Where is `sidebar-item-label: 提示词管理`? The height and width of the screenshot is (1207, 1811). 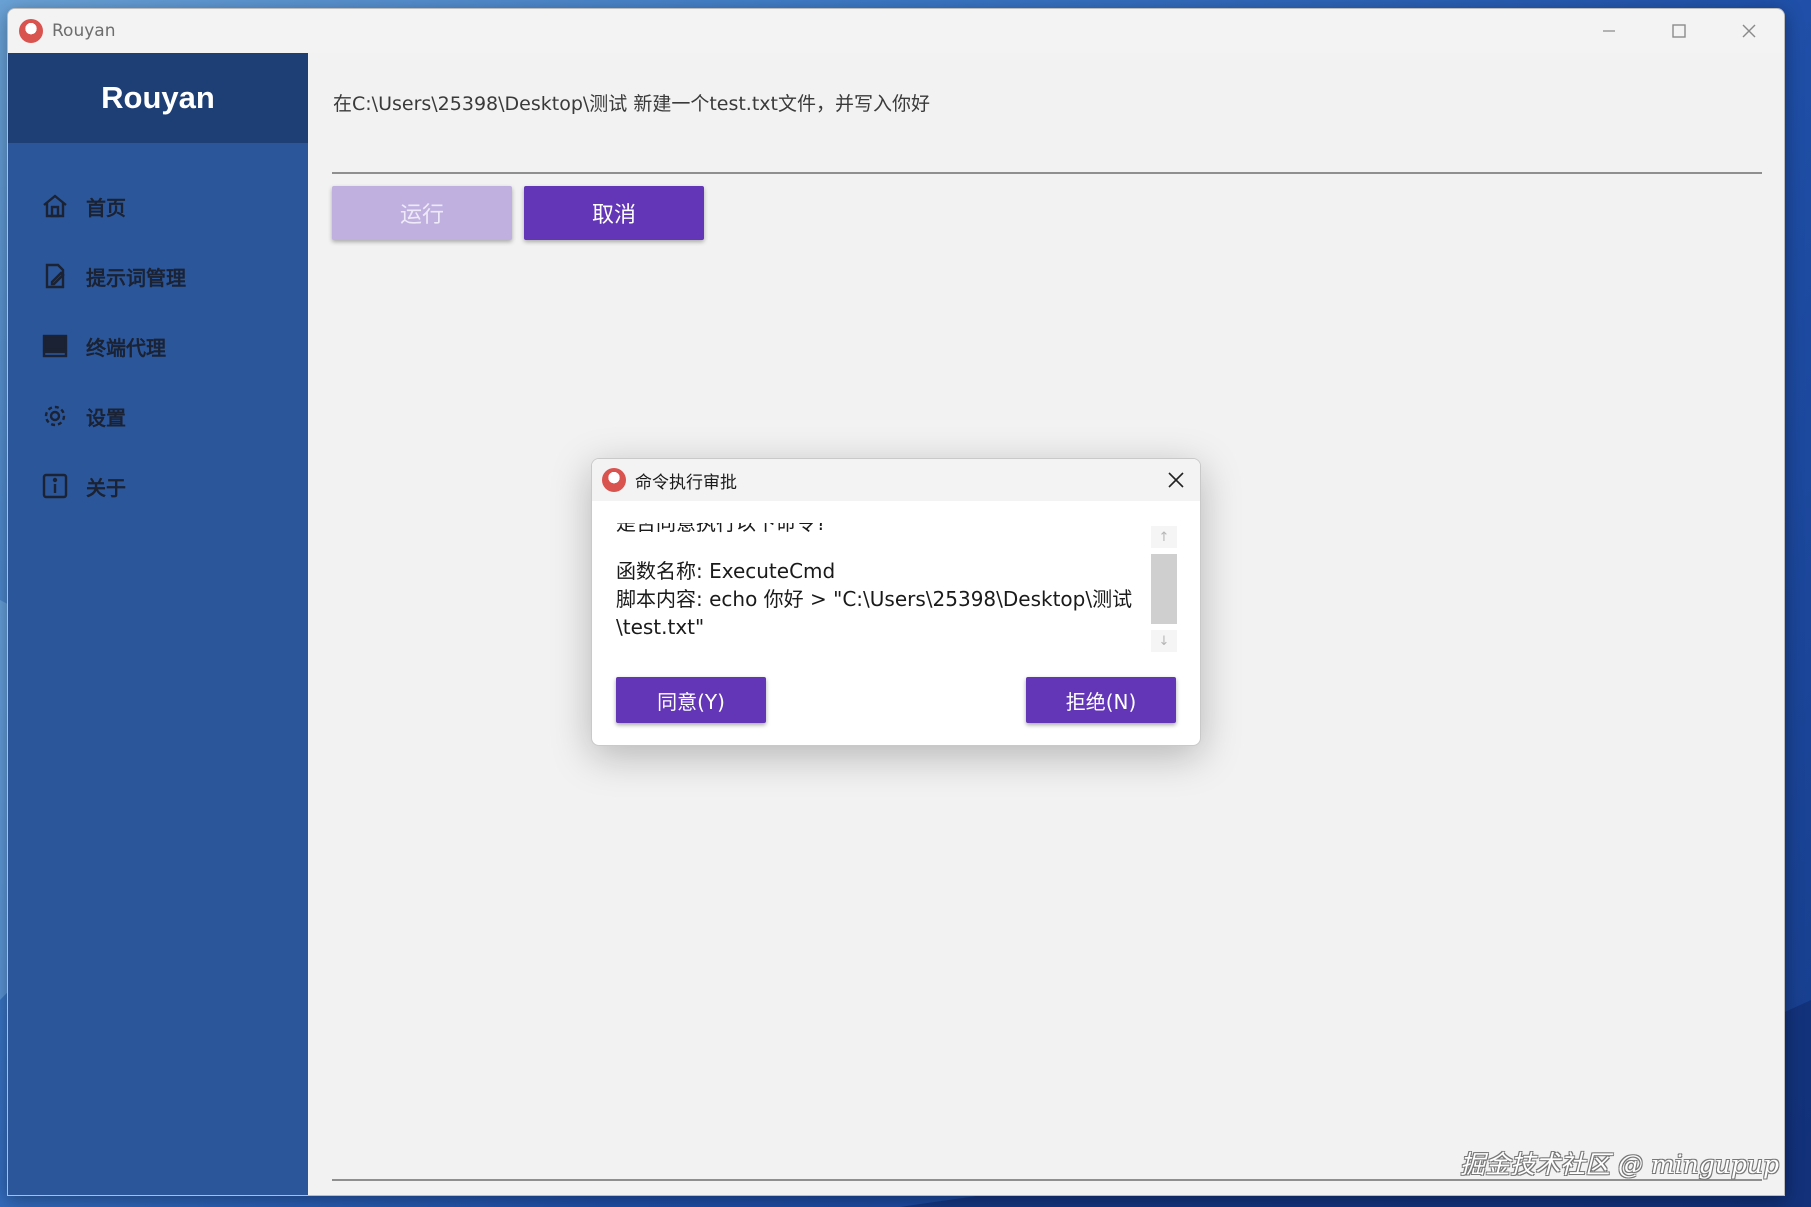
sidebar-item-label: 提示词管理 is located at coordinates (136, 277).